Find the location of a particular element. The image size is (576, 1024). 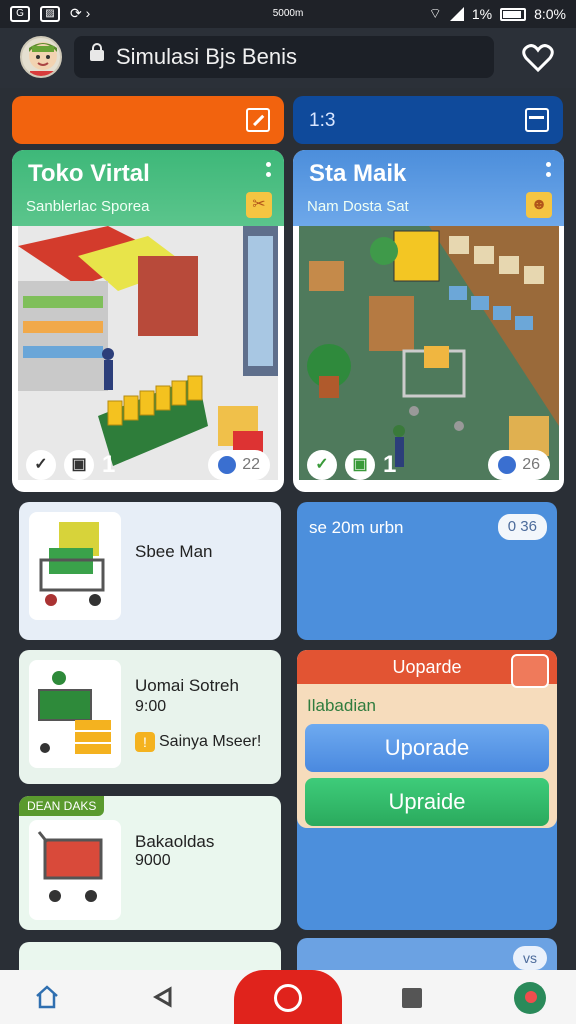

product-title: Bakaoldas is located at coordinates (175, 841).